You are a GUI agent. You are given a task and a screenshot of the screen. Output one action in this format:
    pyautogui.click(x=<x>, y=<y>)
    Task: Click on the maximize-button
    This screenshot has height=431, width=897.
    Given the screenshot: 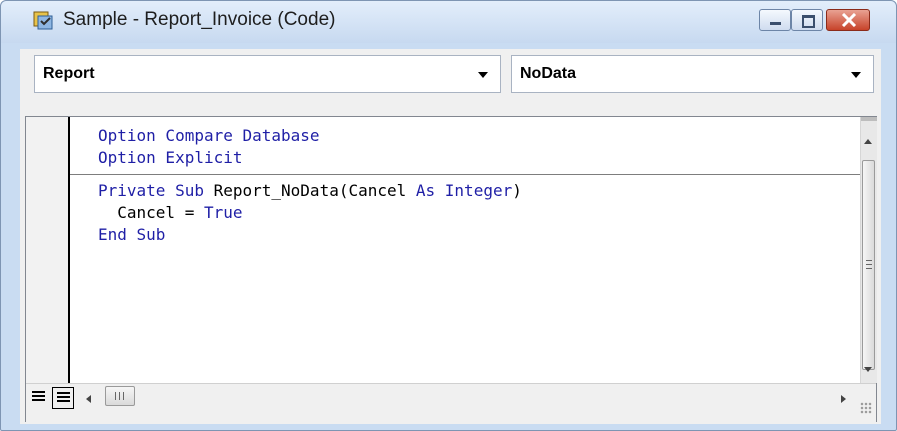 What is the action you would take?
    pyautogui.click(x=807, y=20)
    